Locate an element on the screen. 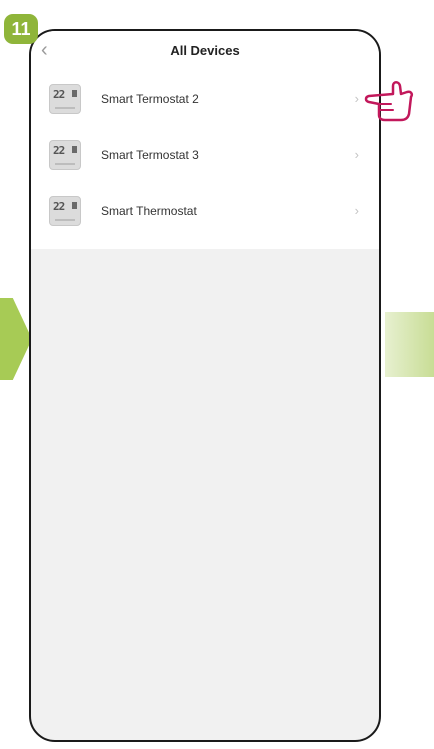  page-title: All Devices is located at coordinates (205, 50).